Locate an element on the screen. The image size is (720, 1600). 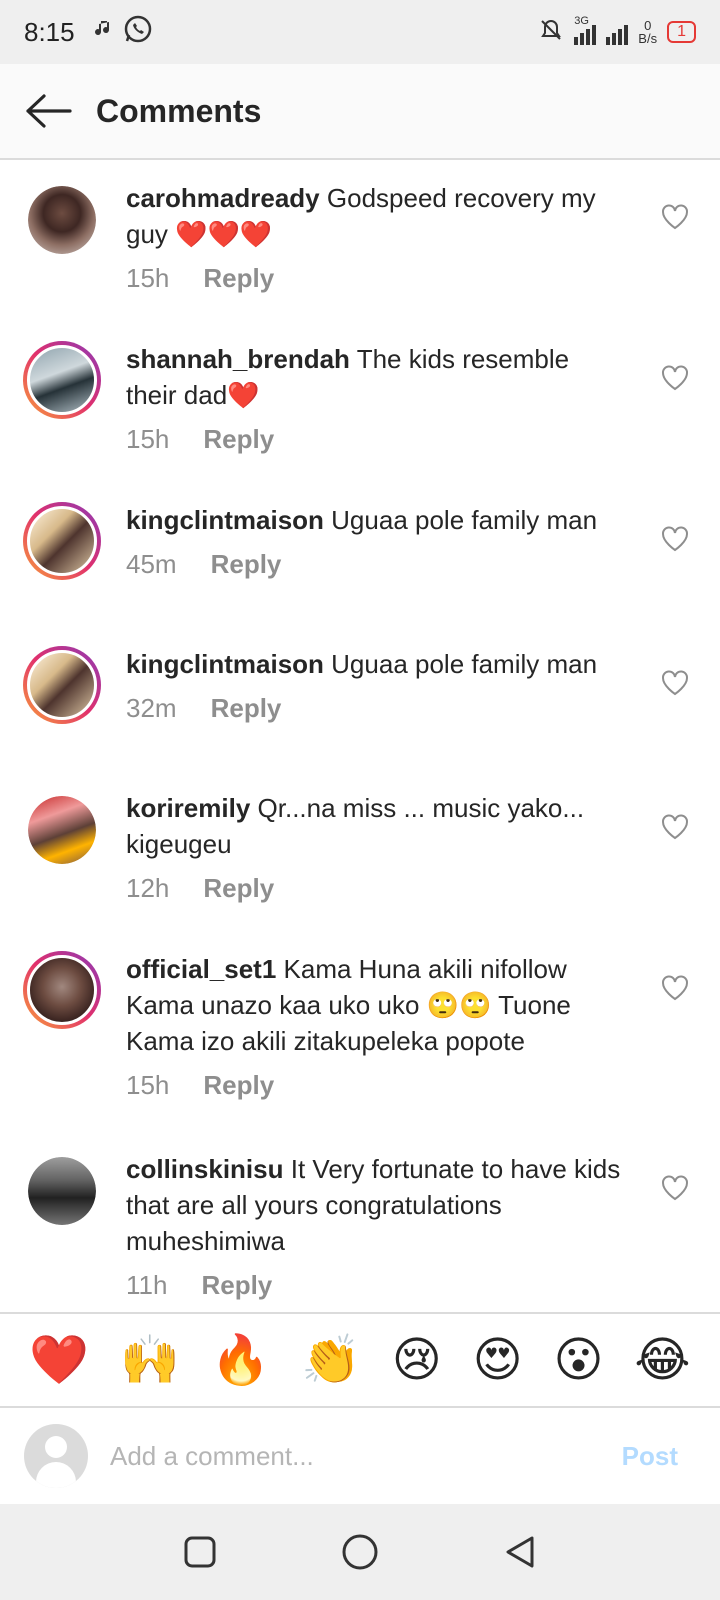
network-type: 3G is located at coordinates (581, 21).